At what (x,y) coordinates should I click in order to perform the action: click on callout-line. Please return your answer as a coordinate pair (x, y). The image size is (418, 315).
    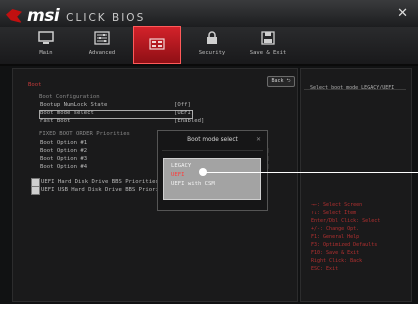
    Looking at the image, I should click on (310, 172).